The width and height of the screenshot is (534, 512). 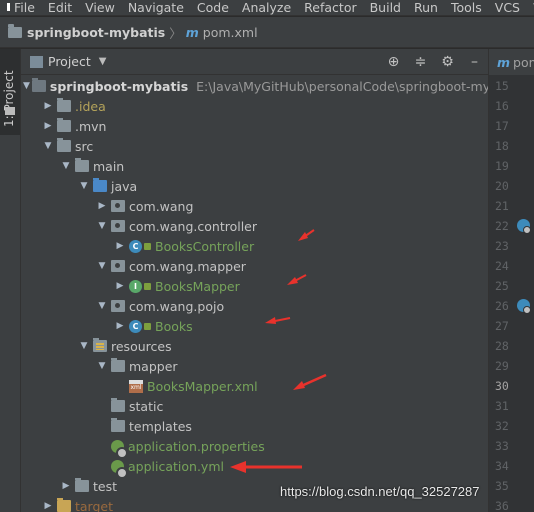 What do you see at coordinates (297, 279) in the screenshot?
I see `red-arrow-books-mapper` at bounding box center [297, 279].